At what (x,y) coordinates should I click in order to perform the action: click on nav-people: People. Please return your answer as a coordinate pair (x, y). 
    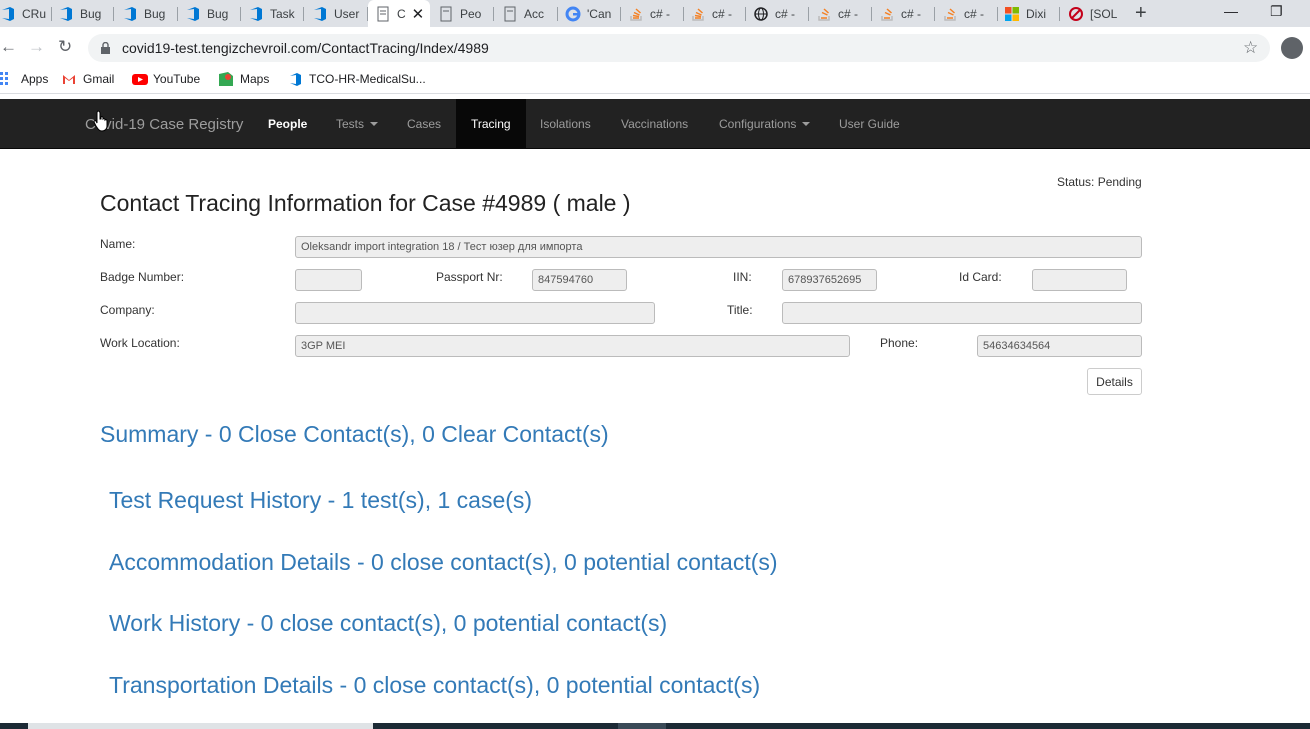
    Looking at the image, I should click on (287, 124).